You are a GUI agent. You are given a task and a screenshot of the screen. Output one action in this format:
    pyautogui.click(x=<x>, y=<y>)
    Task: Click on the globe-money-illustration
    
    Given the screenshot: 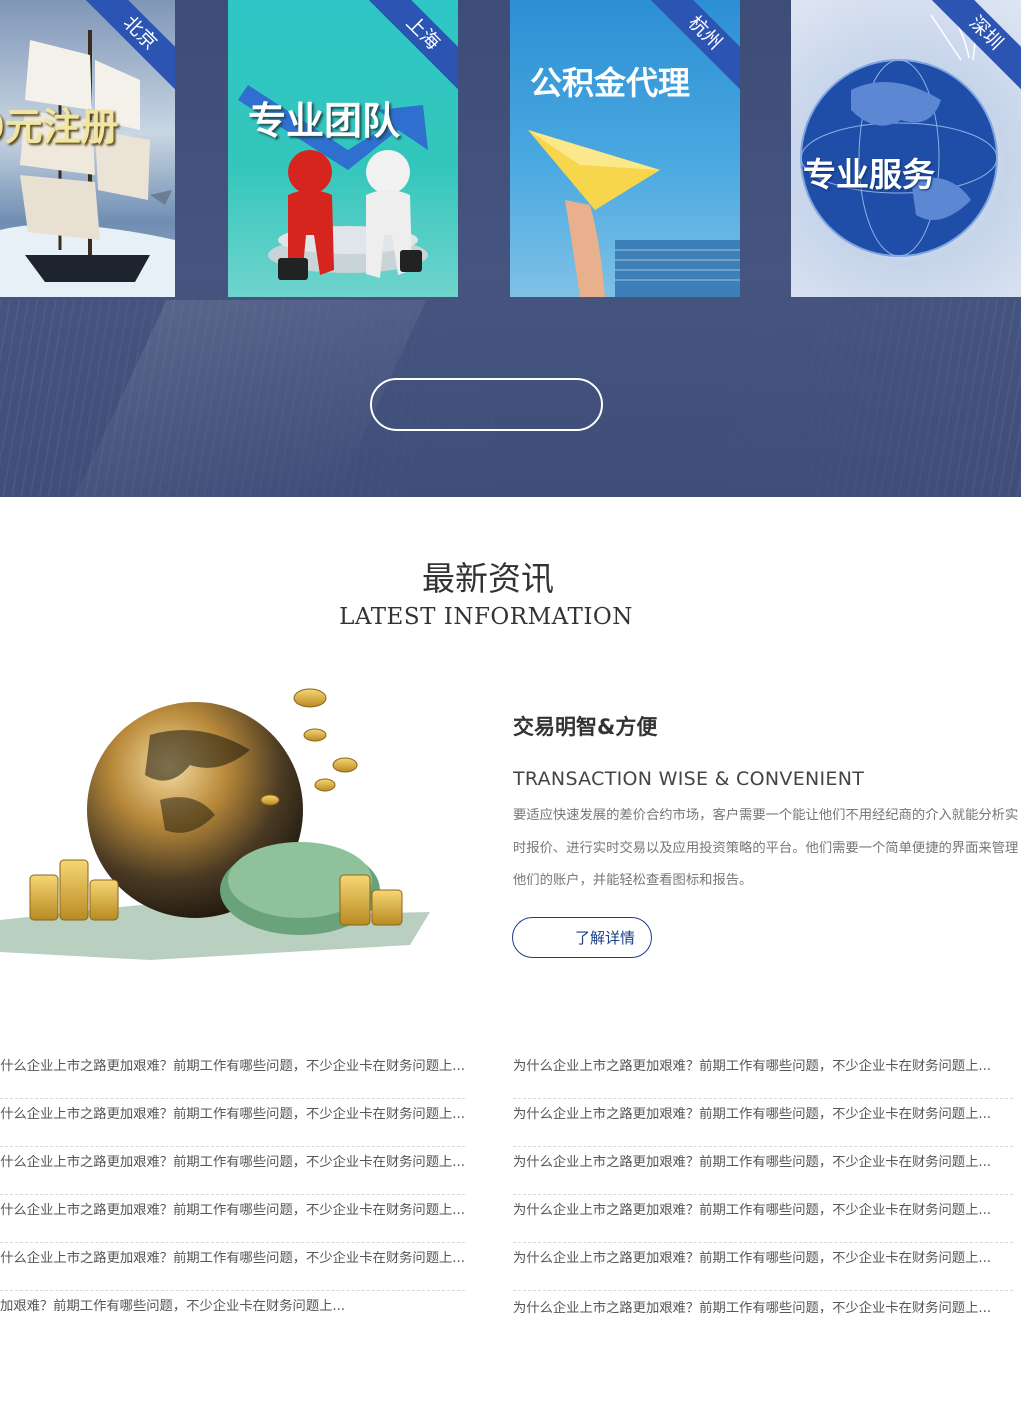 What is the action you would take?
    pyautogui.click(x=215, y=824)
    